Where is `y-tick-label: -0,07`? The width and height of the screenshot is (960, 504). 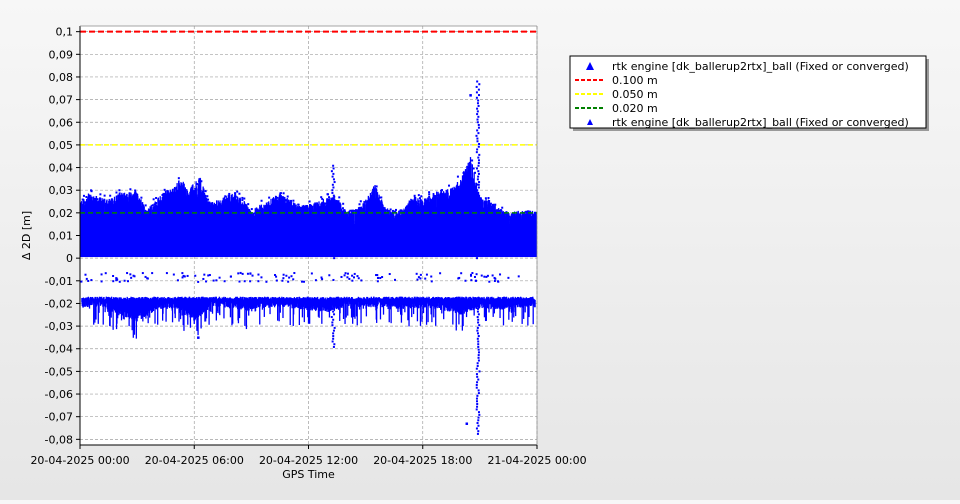 y-tick-label: -0,07 is located at coordinates (59, 417).